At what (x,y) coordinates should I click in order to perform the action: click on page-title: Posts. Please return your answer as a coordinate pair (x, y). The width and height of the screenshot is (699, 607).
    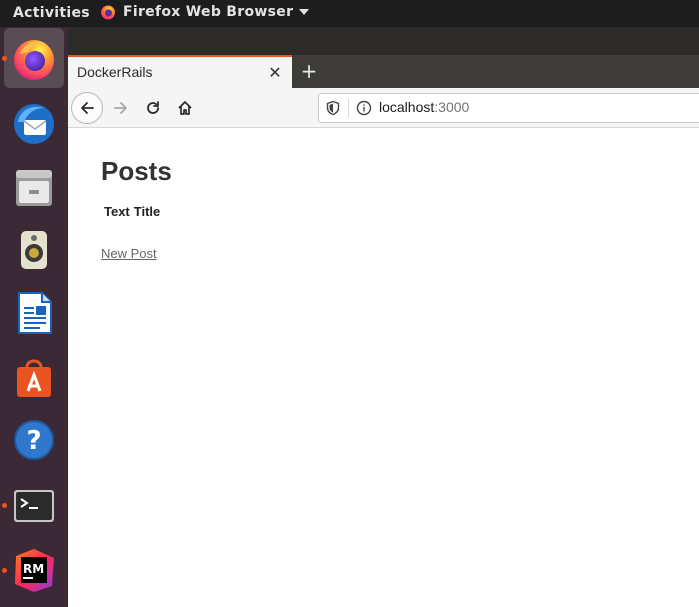
    Looking at the image, I should click on (136, 171).